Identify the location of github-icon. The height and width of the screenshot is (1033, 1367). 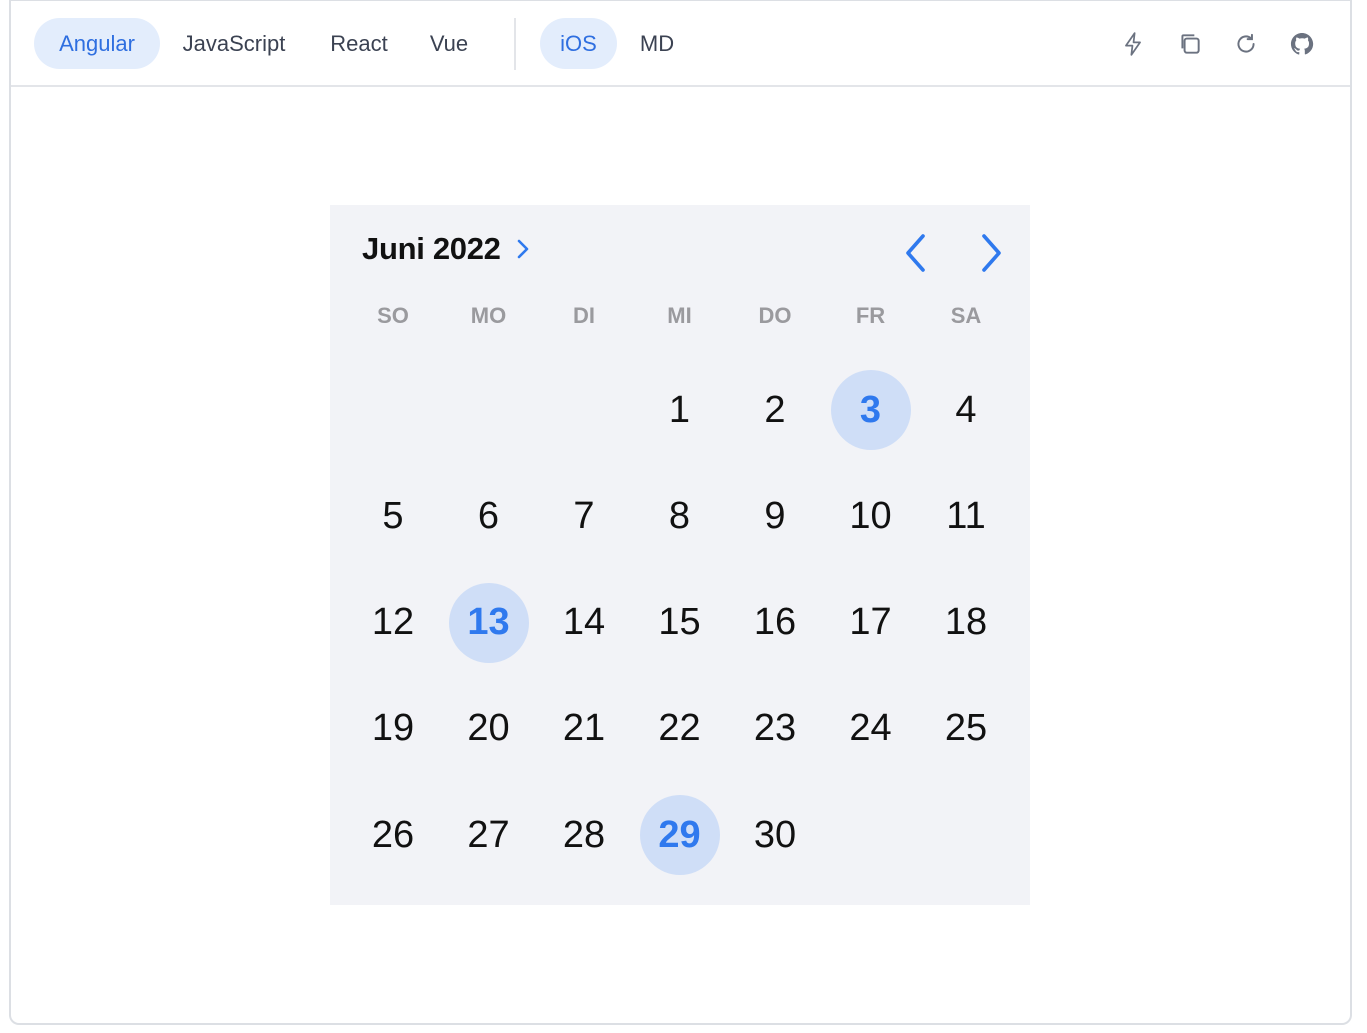
(1302, 44).